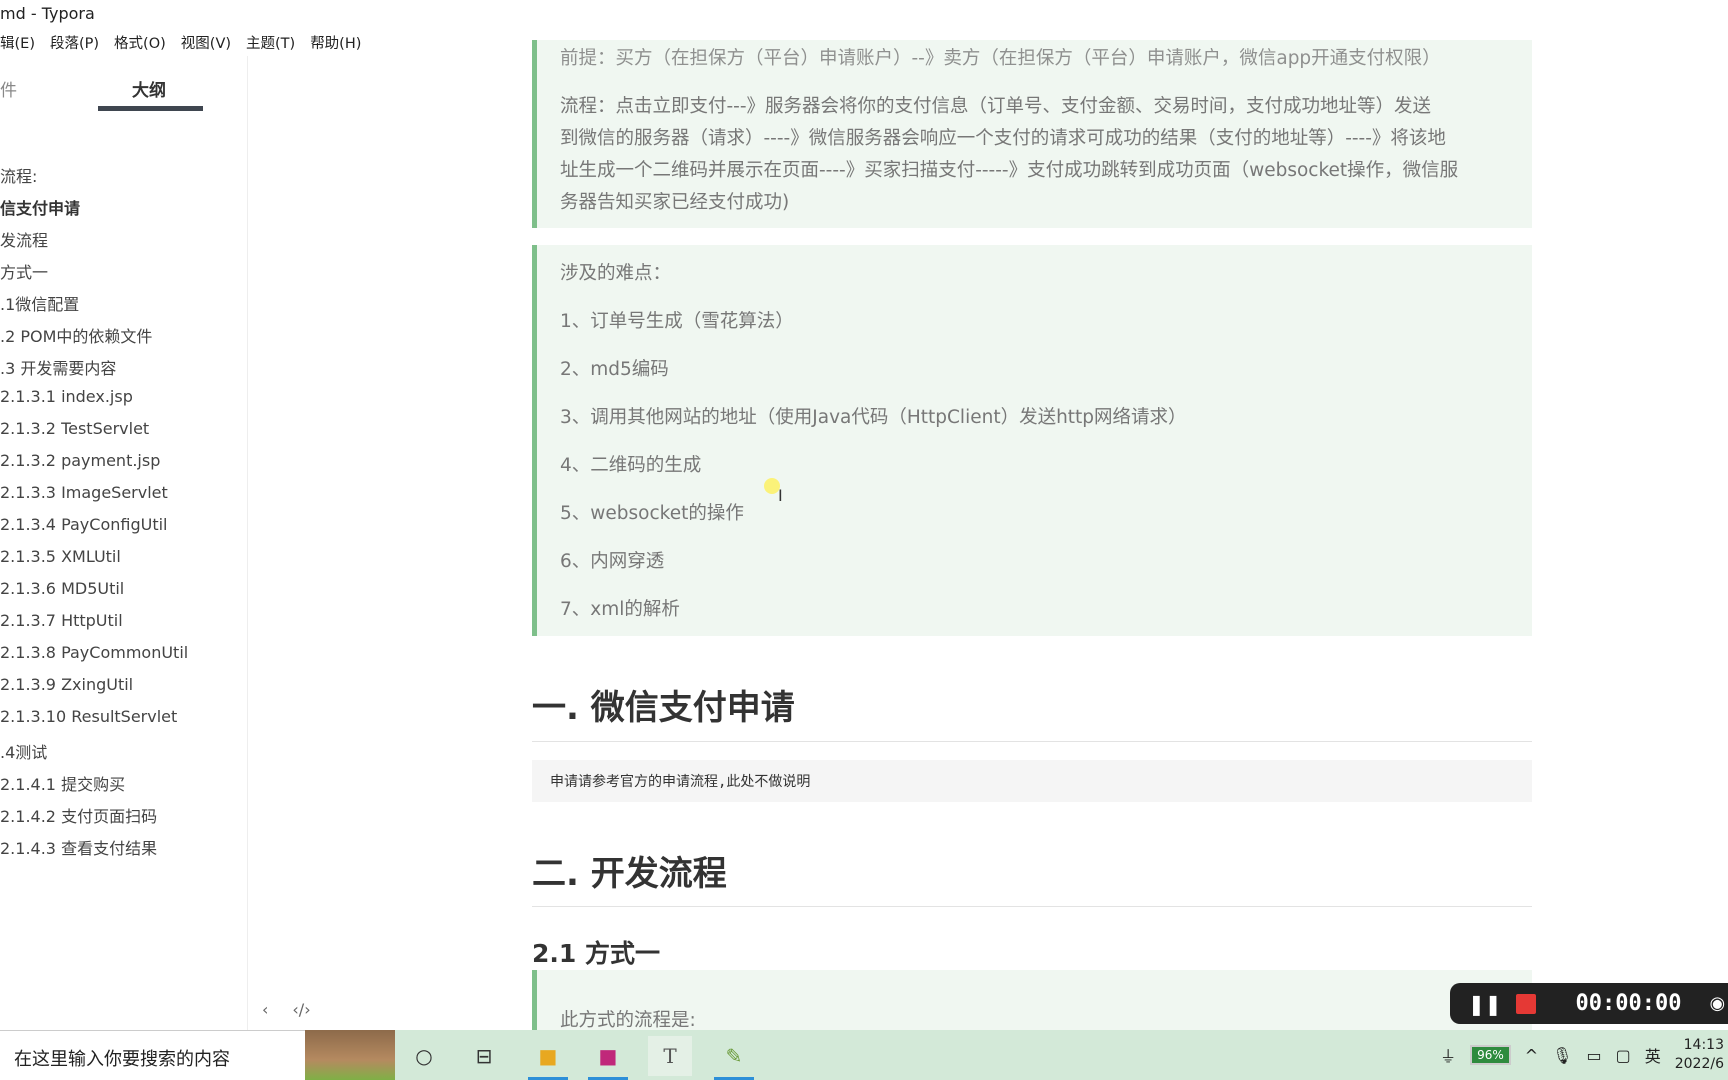  Describe the element at coordinates (62, 783) in the screenshot. I see `outline-item: 2.1.4.1 提交购买` at that location.